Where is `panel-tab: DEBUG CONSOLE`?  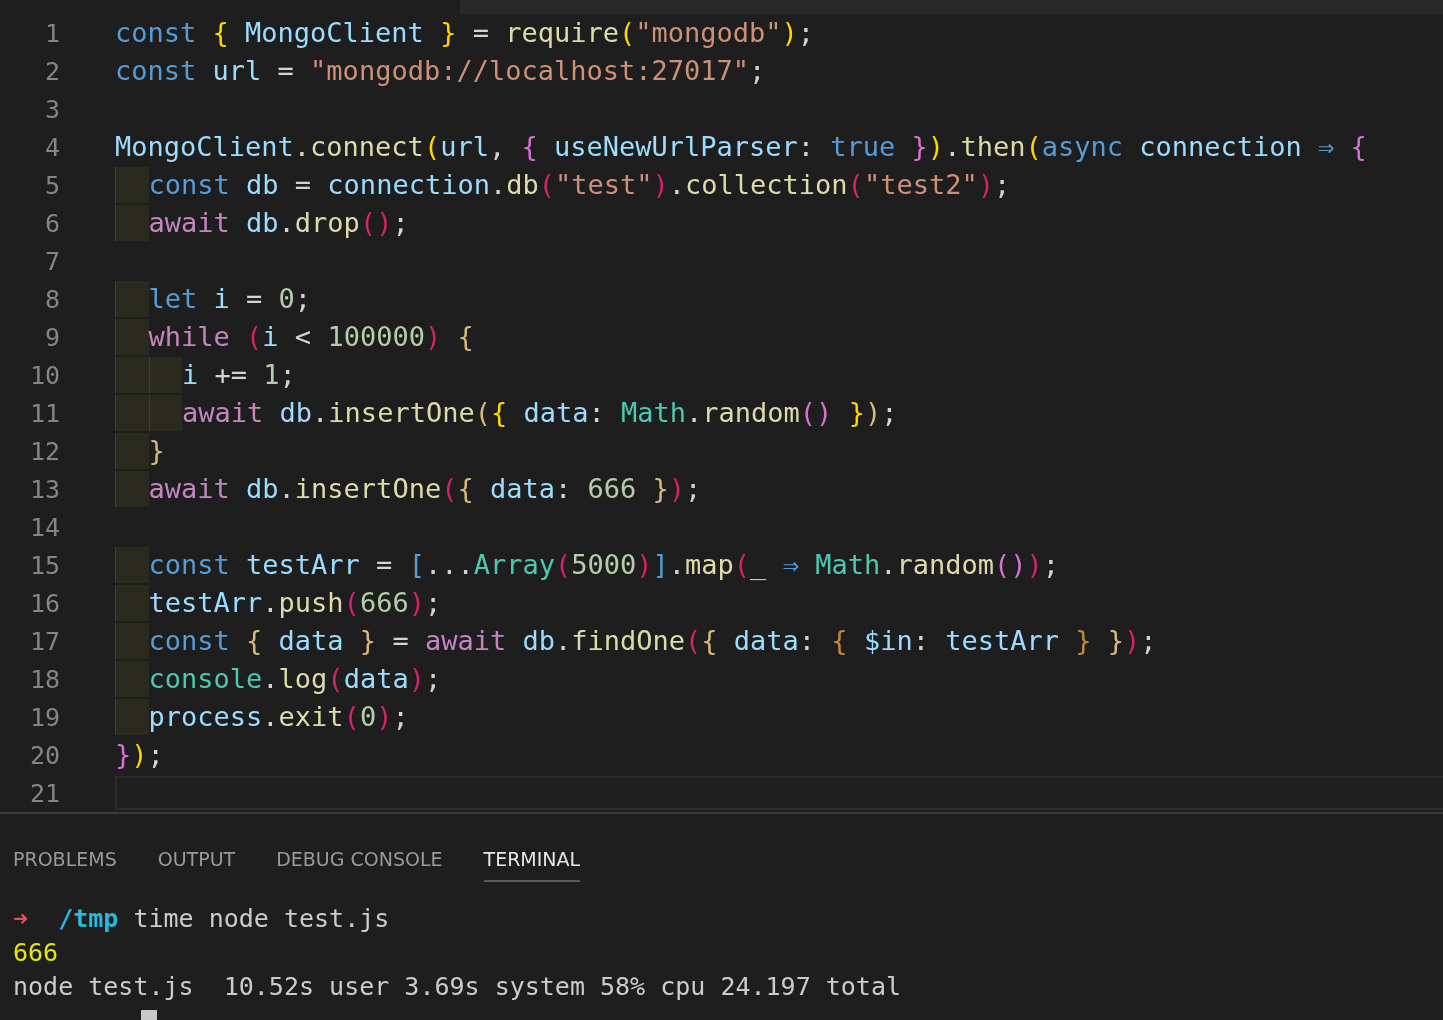
panel-tab: DEBUG CONSOLE is located at coordinates (359, 863).